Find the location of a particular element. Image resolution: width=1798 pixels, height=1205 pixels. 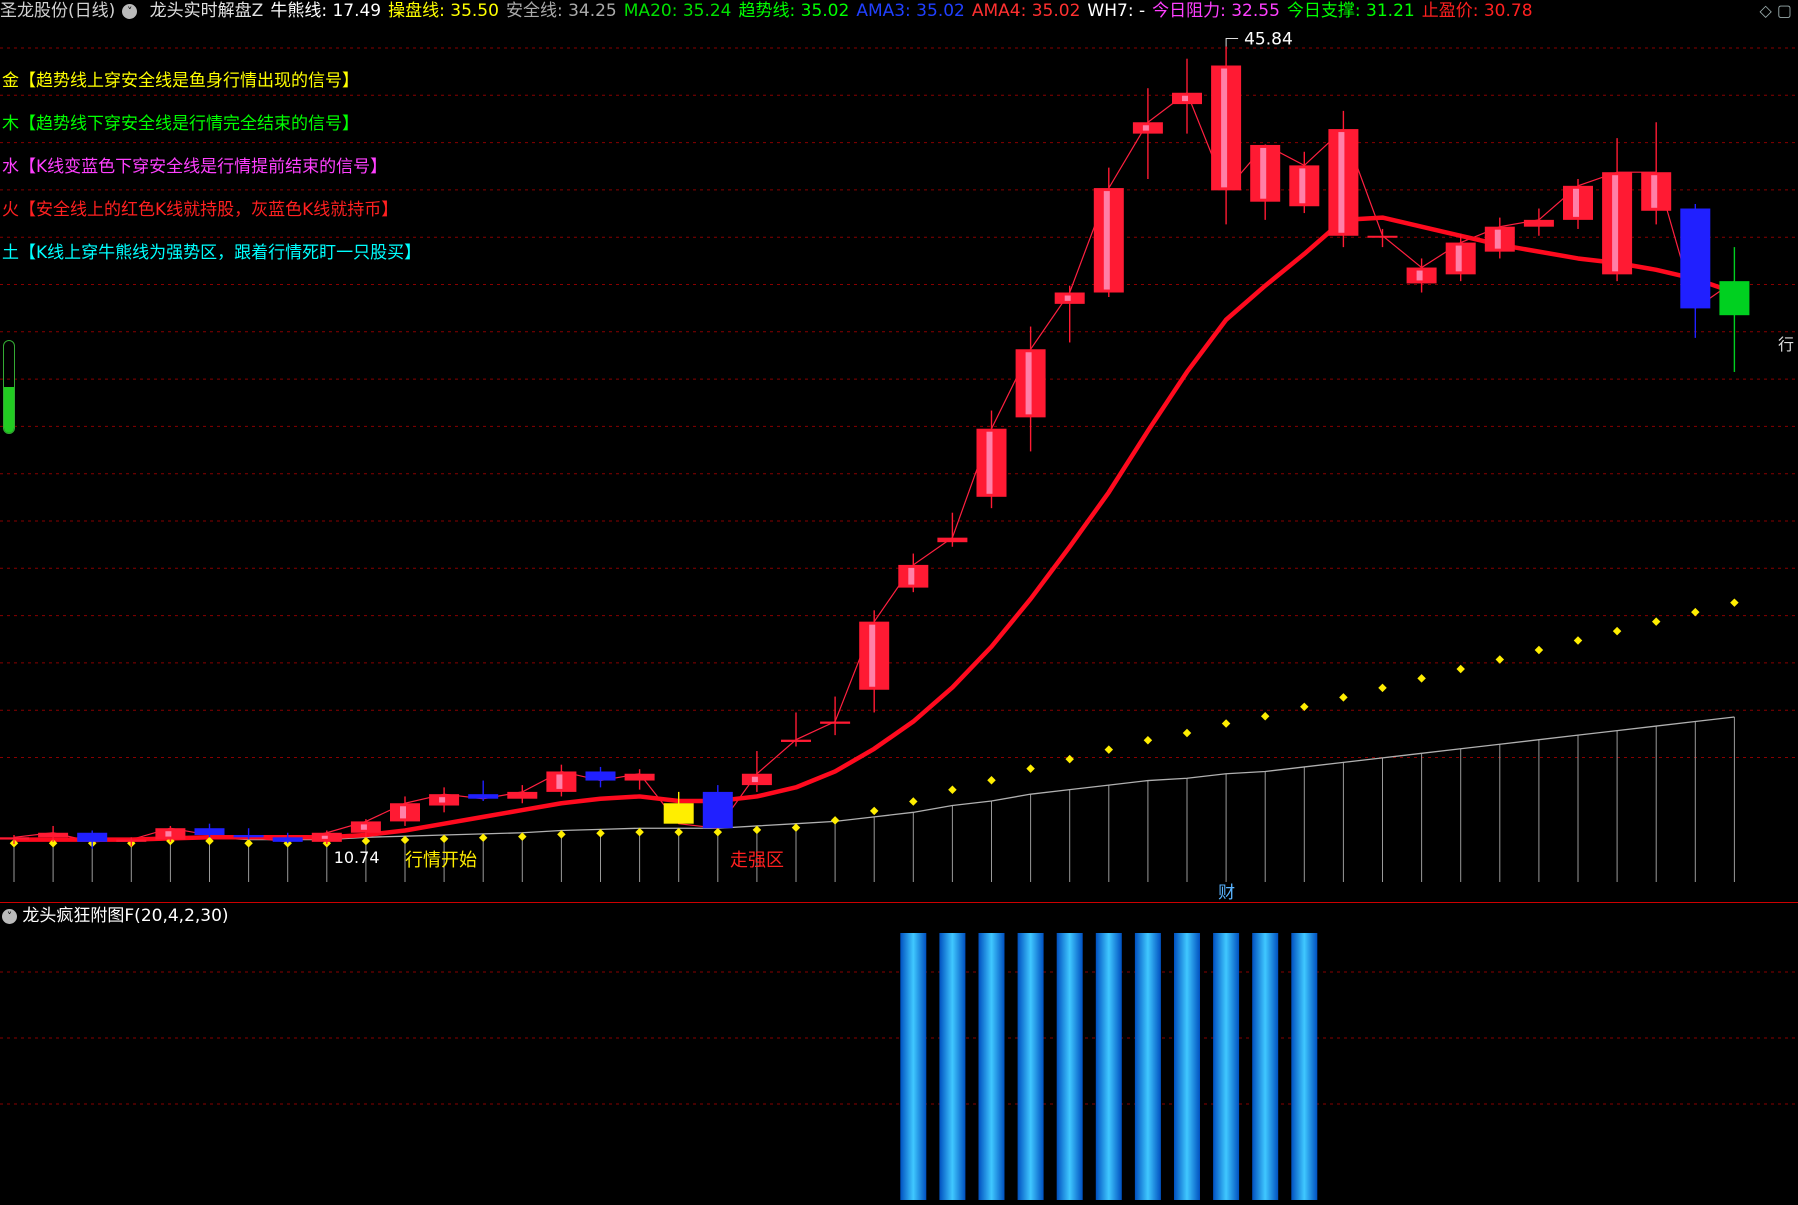

signal-line-4: 土【K线上穿牛熊线为强势区，跟着行情死盯一只股买】 is located at coordinates (212, 253).